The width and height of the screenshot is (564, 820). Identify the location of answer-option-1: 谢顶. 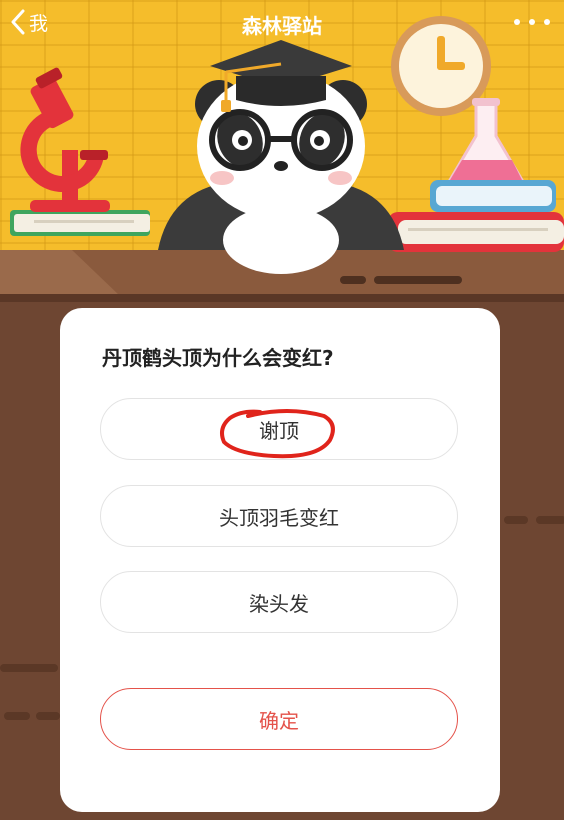
(279, 429).